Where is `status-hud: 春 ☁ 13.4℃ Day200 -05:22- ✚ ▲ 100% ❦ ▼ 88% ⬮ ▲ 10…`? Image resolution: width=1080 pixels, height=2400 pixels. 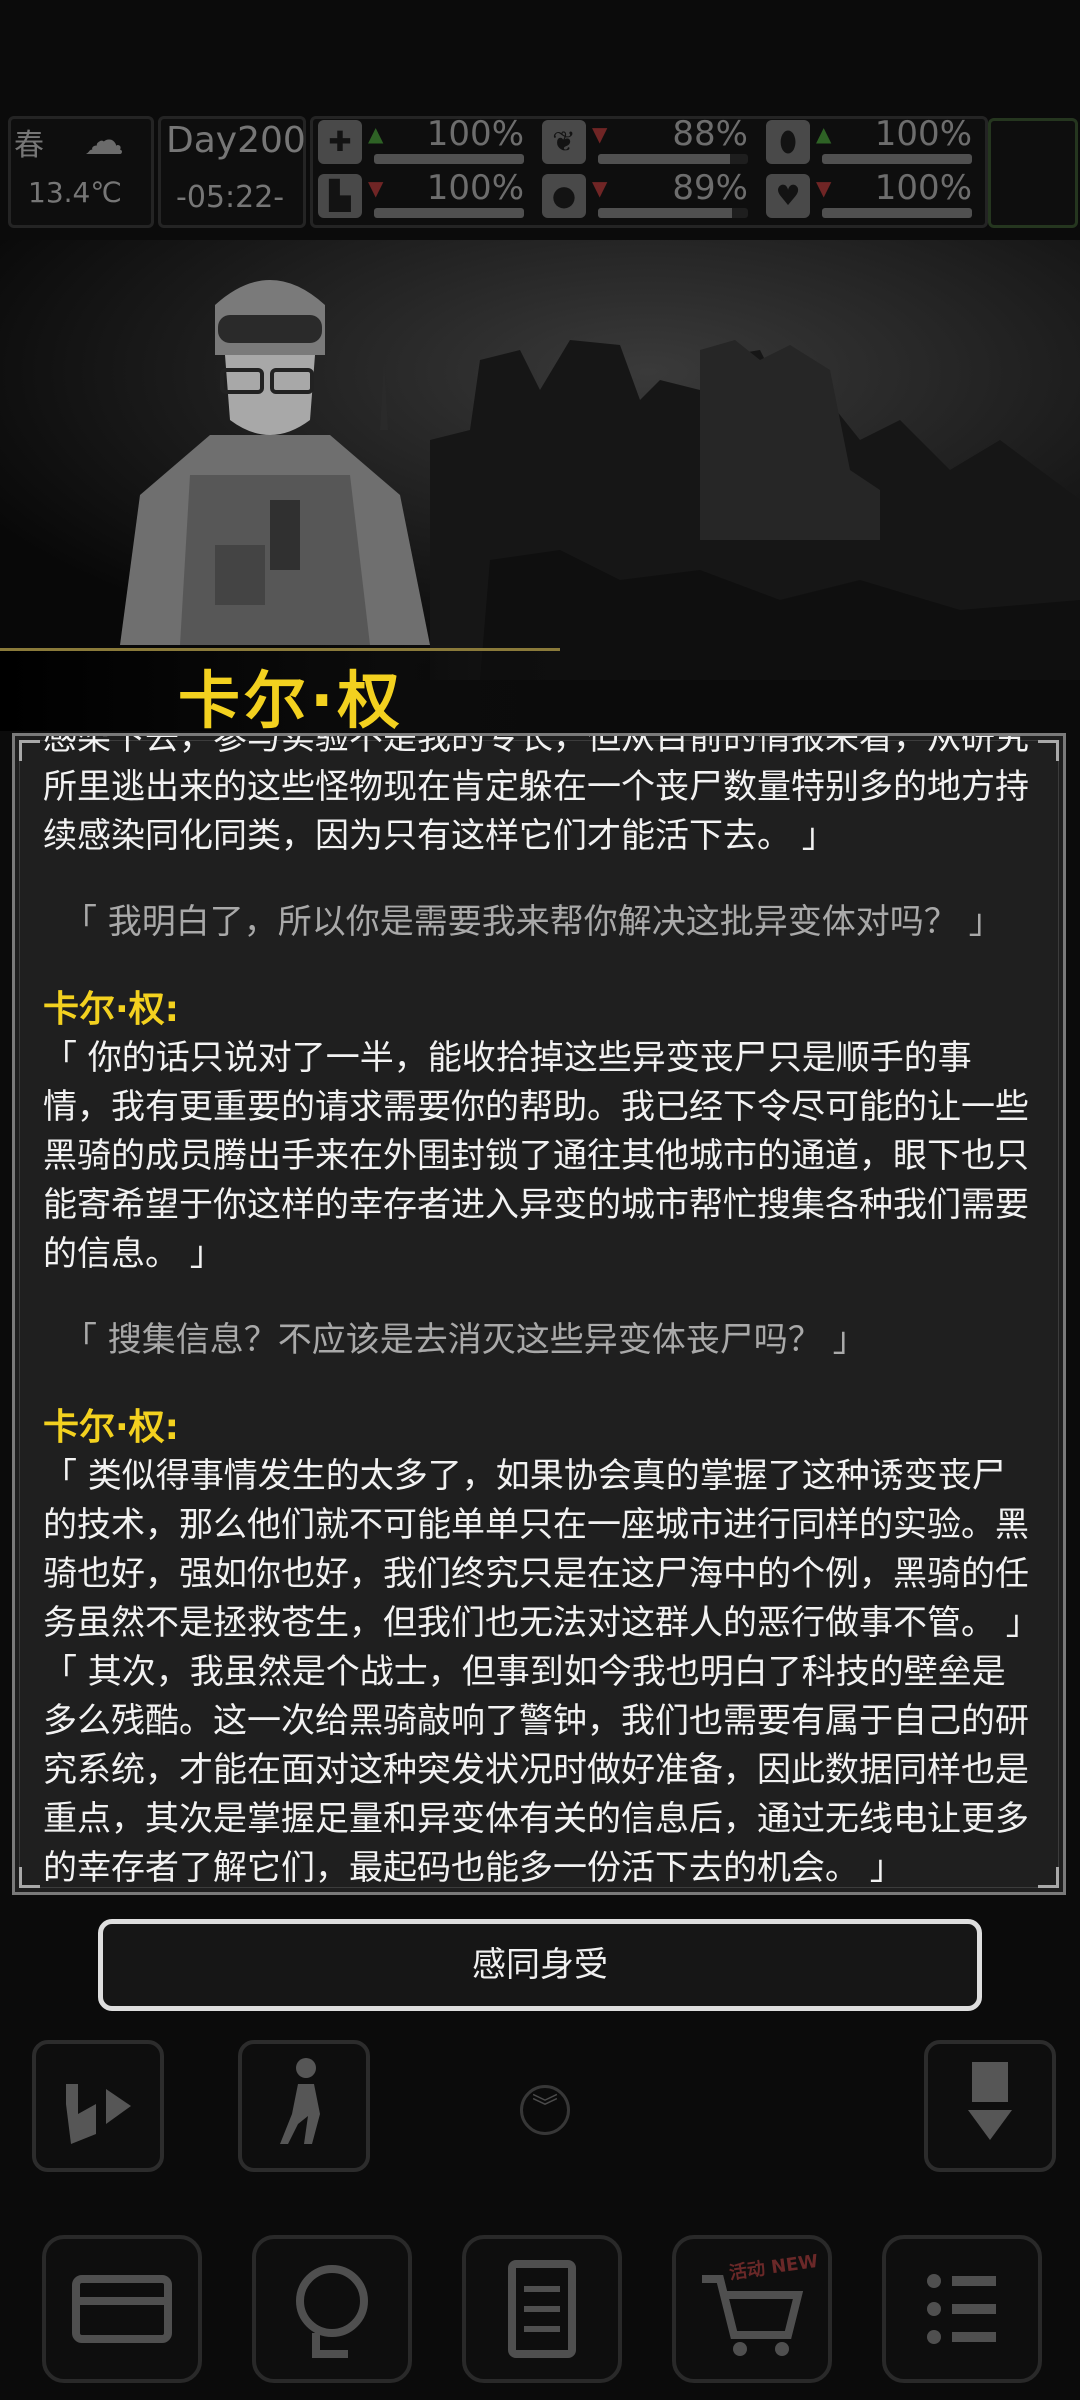 status-hud: 春 ☁ 13.4℃ Day200 -05:22- ✚ ▲ 100% ❦ ▼ 88% ⬮ ▲ 10… is located at coordinates (540, 170).